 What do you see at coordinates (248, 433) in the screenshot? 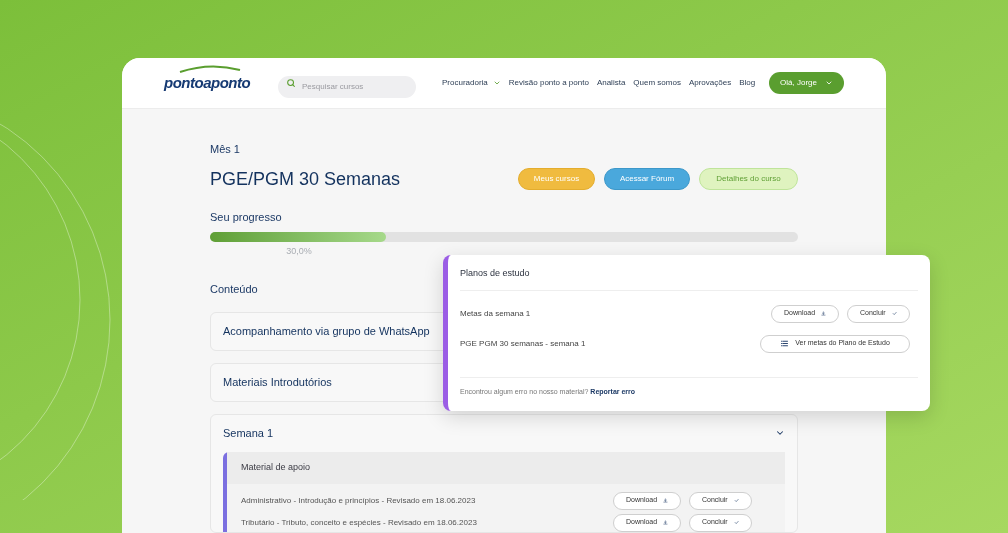
I see `section-title: Semana 1` at bounding box center [248, 433].